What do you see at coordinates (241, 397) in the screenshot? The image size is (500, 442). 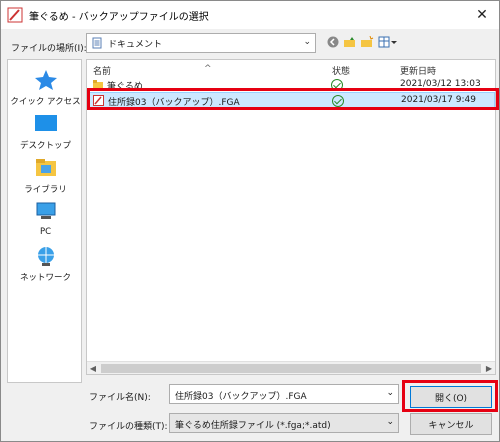 I see `filename-value: 住所録03（バックアップ）.FGA` at bounding box center [241, 397].